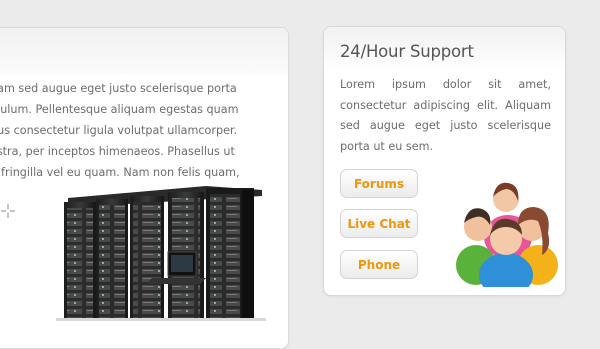 This screenshot has width=600, height=349. What do you see at coordinates (407, 51) in the screenshot?
I see `support-title: 24/Hour Support` at bounding box center [407, 51].